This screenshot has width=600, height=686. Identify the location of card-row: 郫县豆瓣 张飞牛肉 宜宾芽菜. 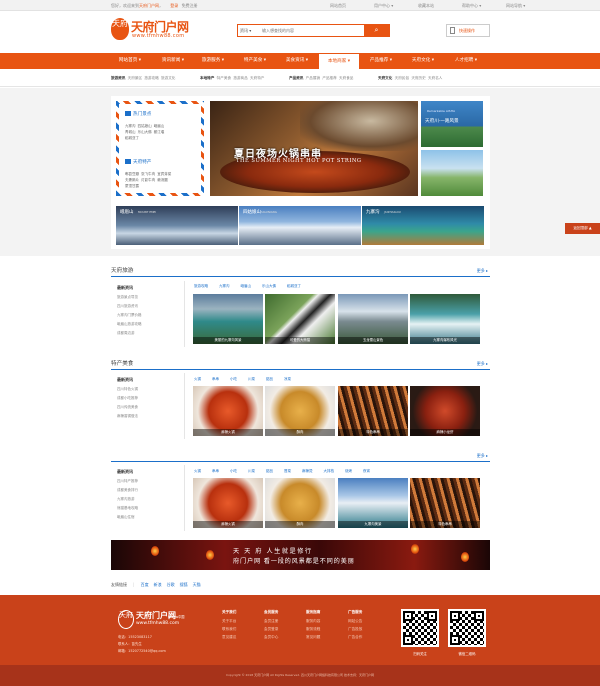
(148, 174).